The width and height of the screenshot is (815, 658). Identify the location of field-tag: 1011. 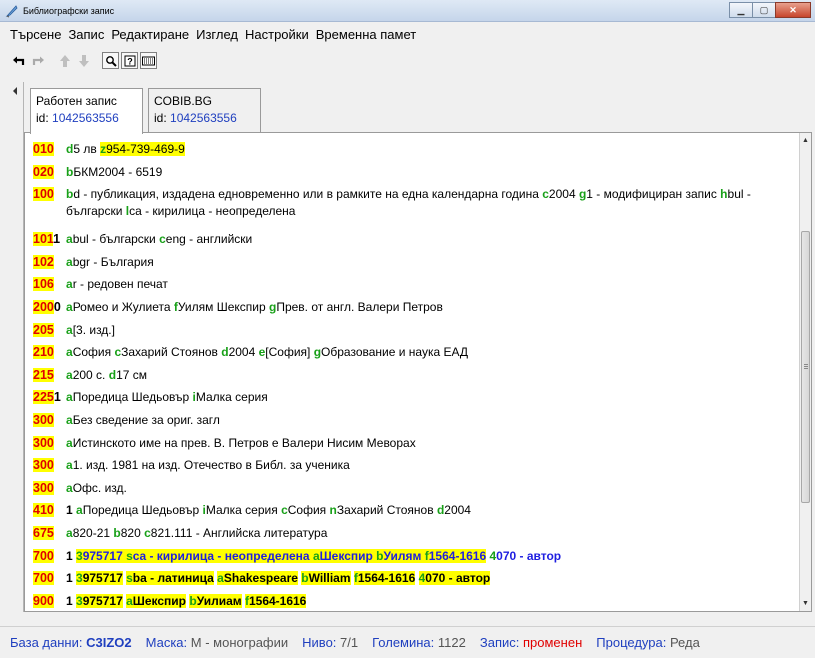
(47, 239).